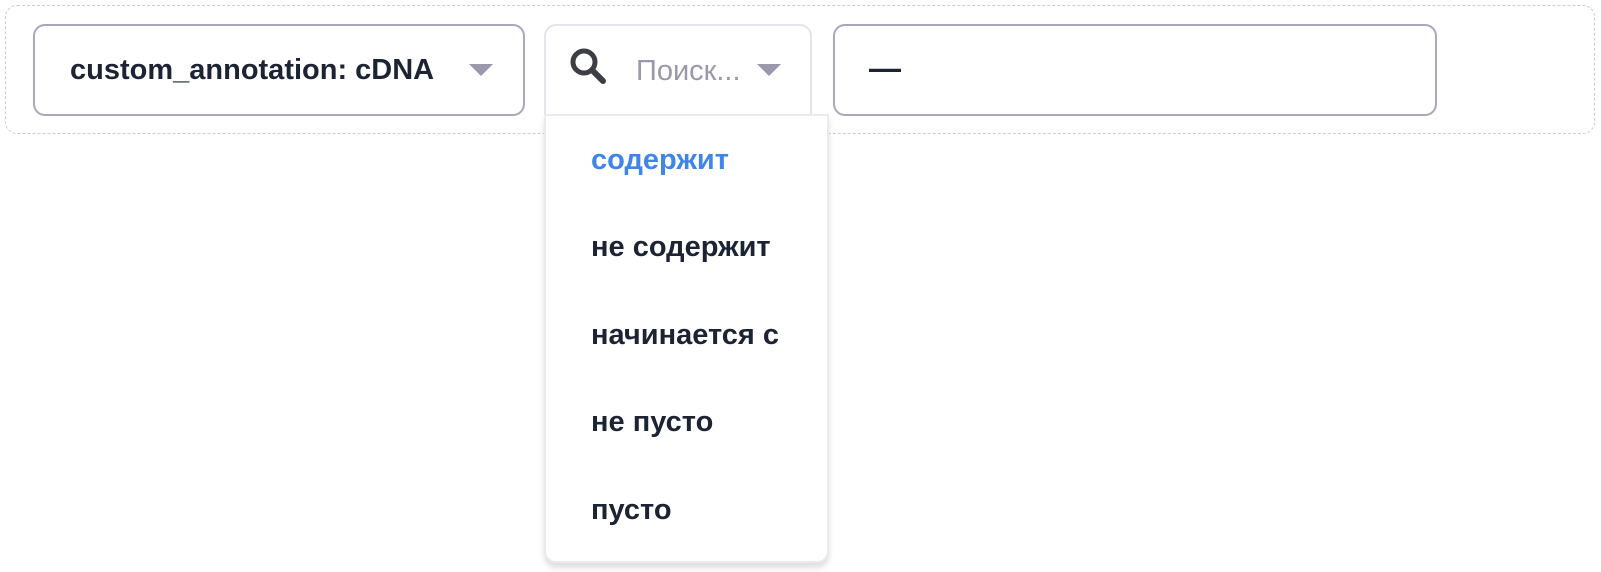  Describe the element at coordinates (885, 68) in the screenshot. I see `value-text: —` at that location.